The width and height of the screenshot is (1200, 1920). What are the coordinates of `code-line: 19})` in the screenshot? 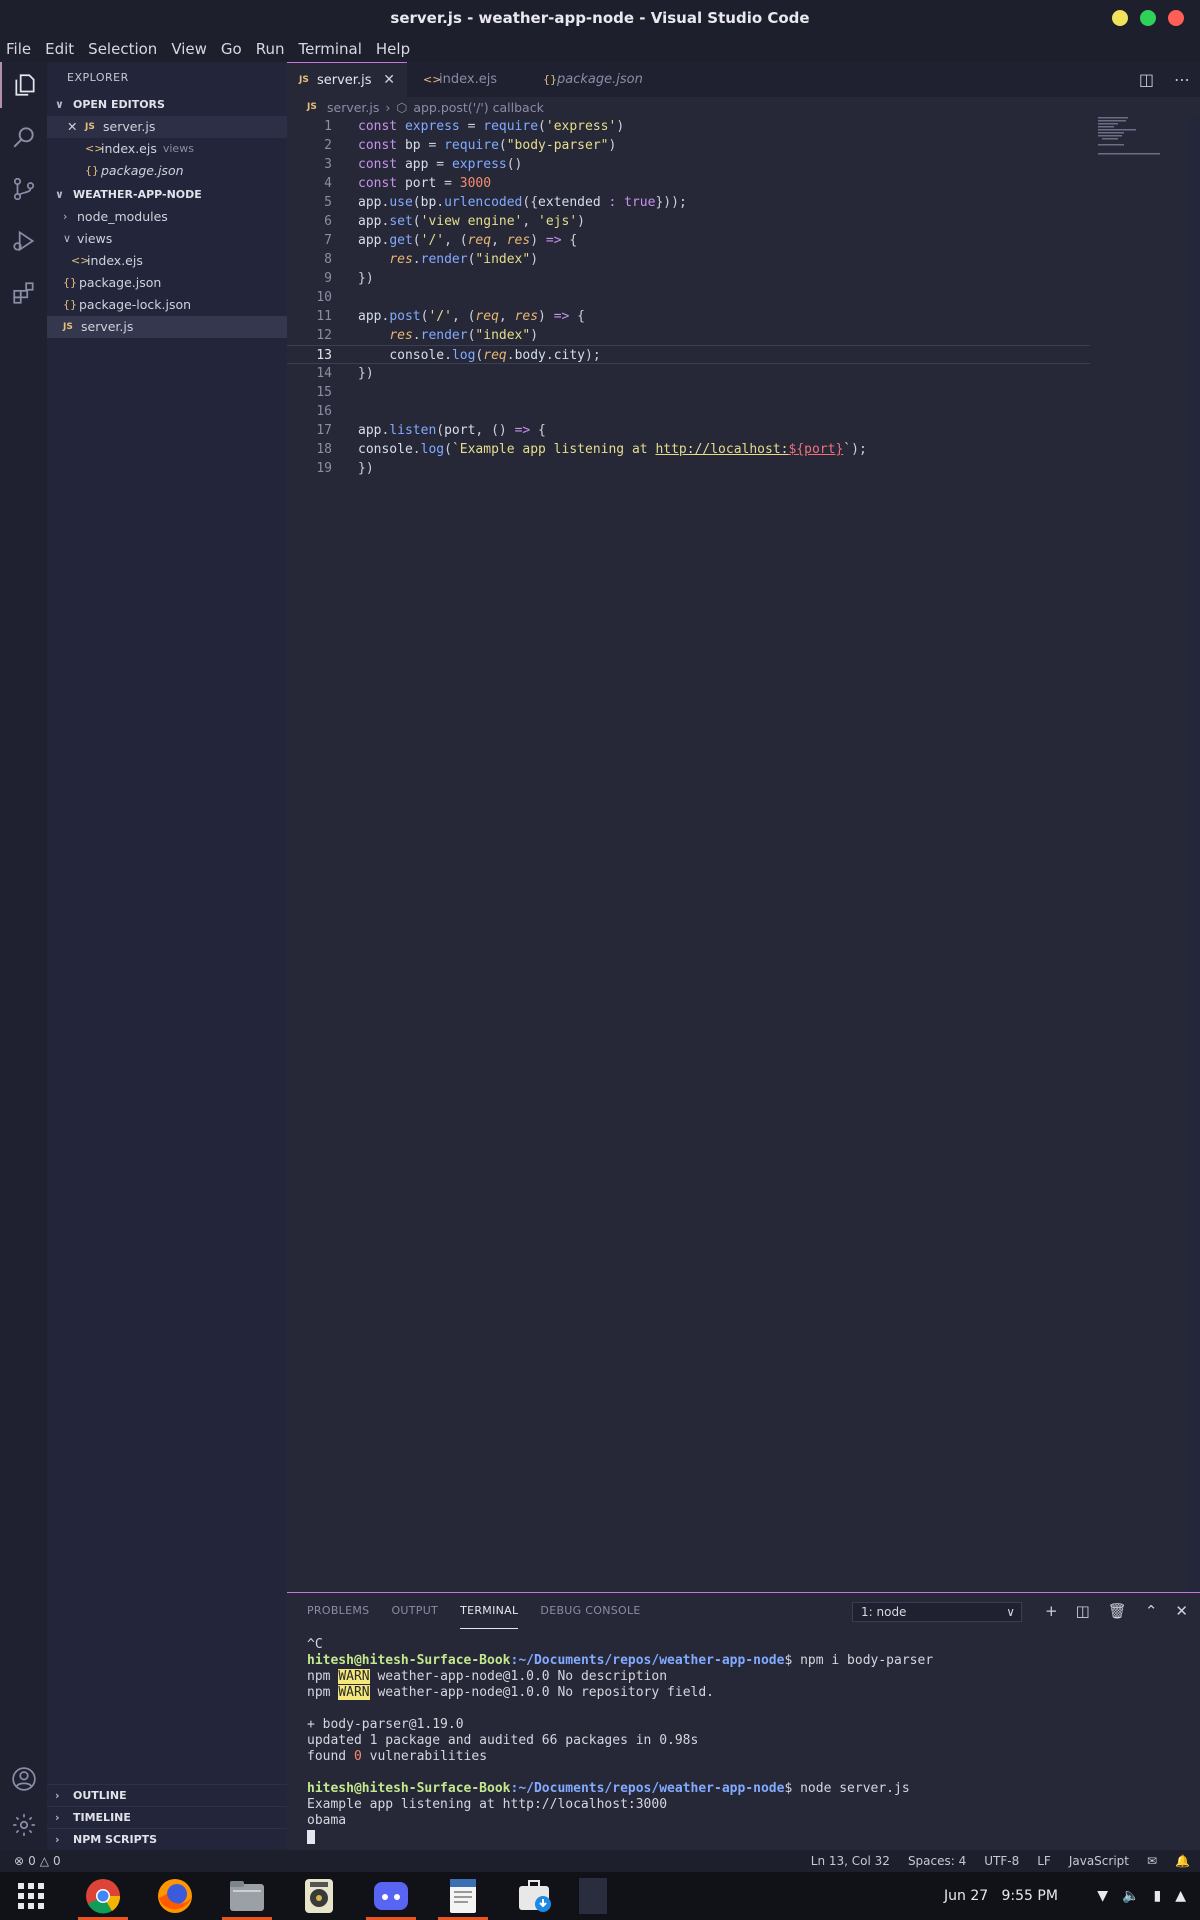 It's located at (688, 468).